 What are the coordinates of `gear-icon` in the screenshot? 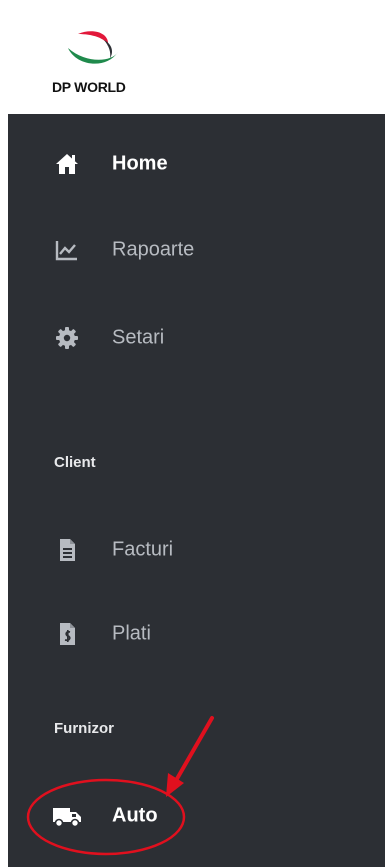 It's located at (67, 338).